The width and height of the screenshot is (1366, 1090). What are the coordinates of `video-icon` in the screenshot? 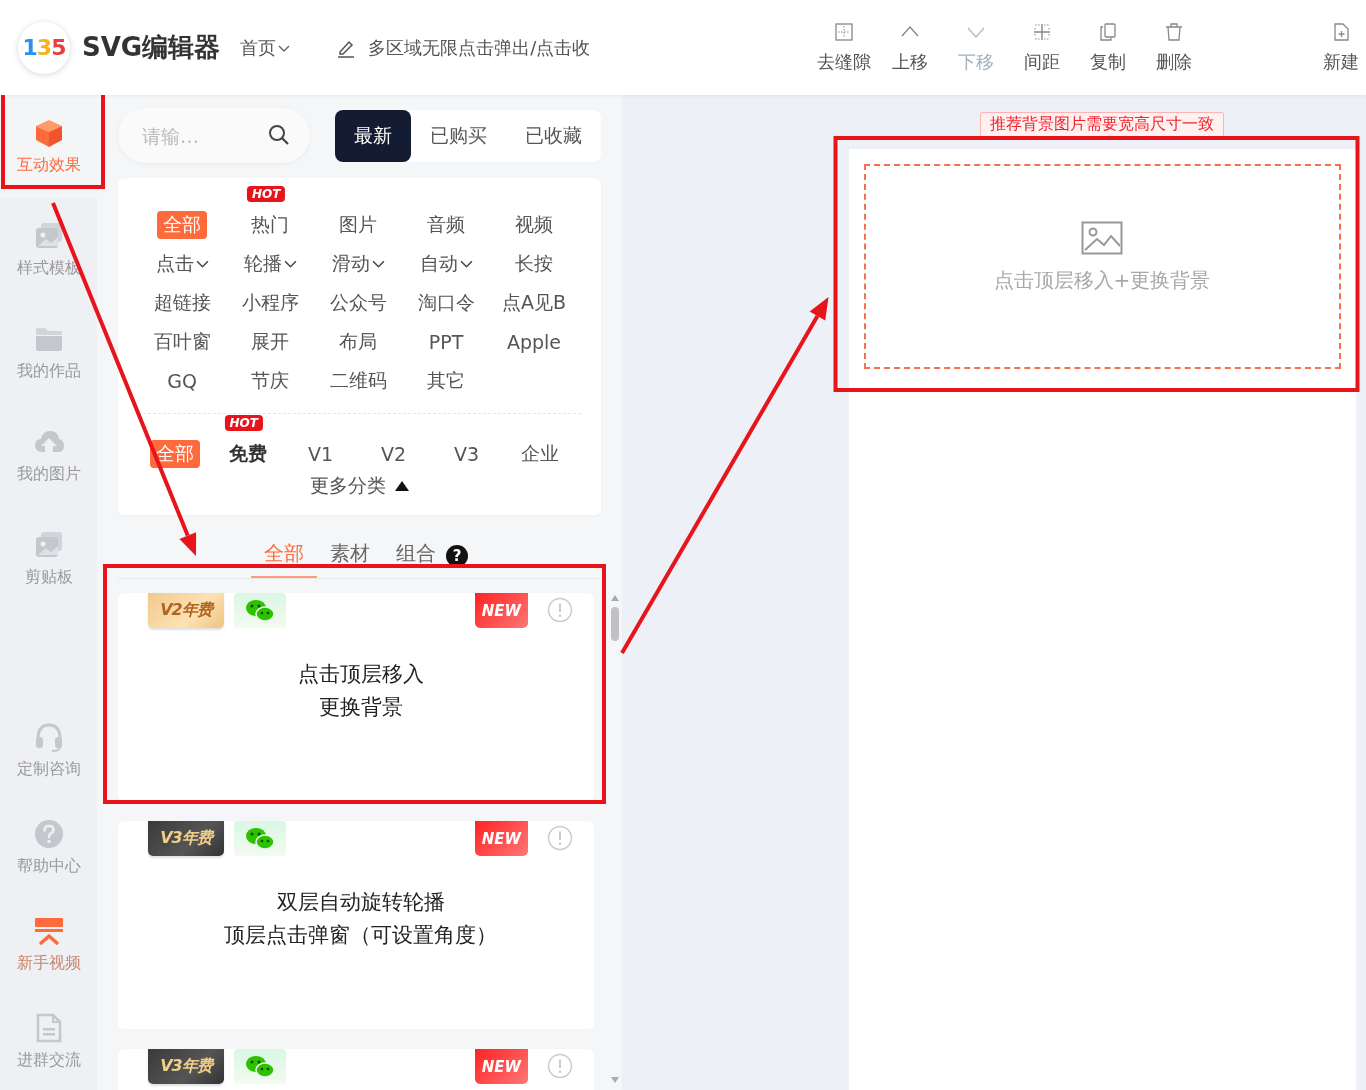 It's located at (48, 931).